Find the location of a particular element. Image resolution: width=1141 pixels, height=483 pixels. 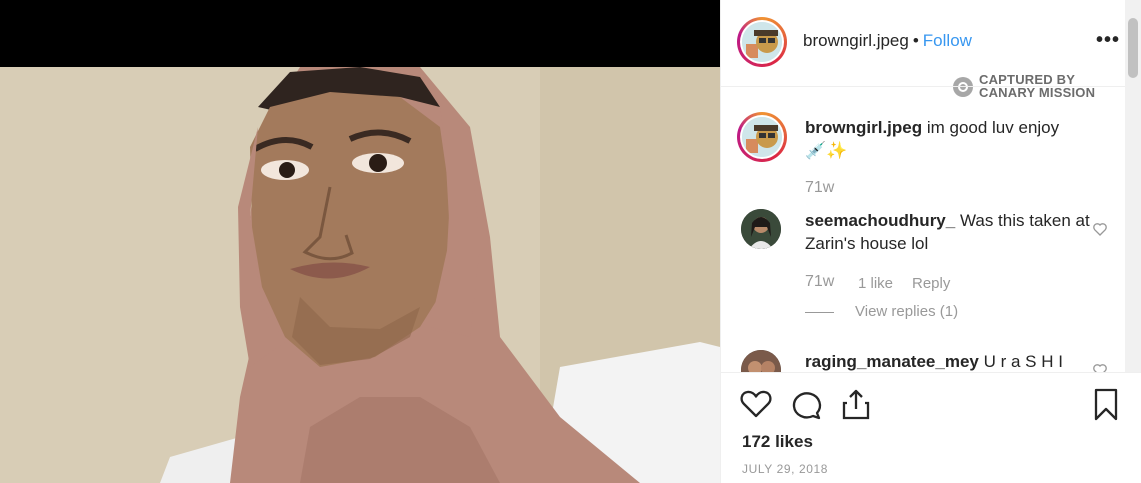

heart-icon is located at coordinates (756, 404).